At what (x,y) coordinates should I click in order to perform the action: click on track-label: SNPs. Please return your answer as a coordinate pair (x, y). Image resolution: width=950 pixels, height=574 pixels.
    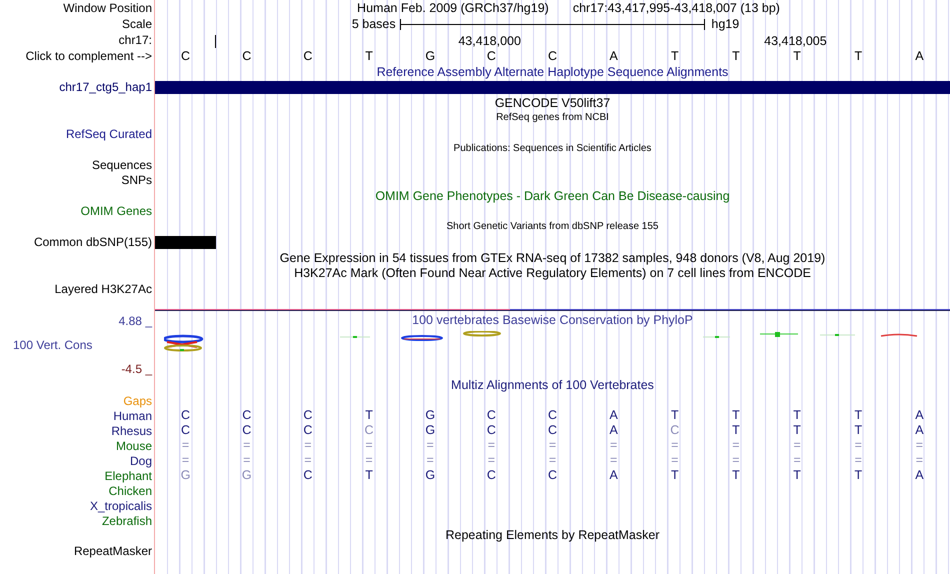
    Looking at the image, I should click on (136, 180).